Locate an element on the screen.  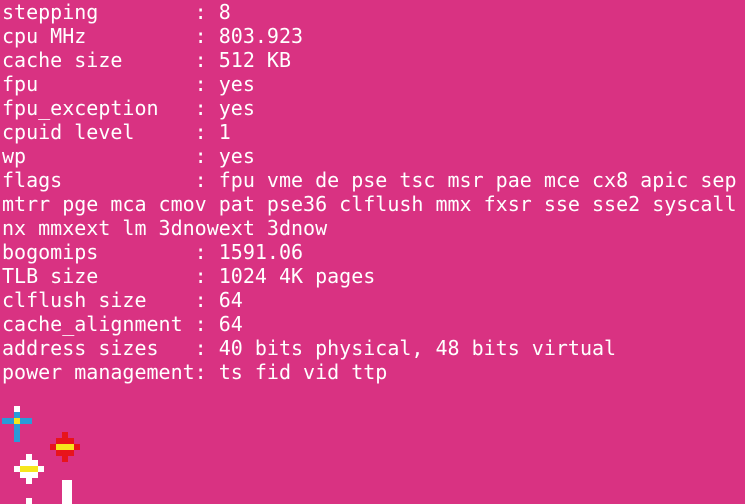
terminal-line: cpuid level : 1 is located at coordinates (116, 132).